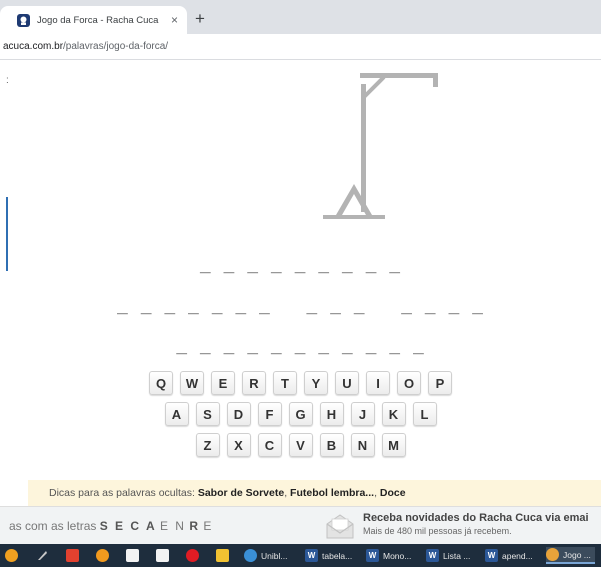 The height and width of the screenshot is (567, 601). What do you see at coordinates (440, 383) in the screenshot?
I see `key-p: P` at bounding box center [440, 383].